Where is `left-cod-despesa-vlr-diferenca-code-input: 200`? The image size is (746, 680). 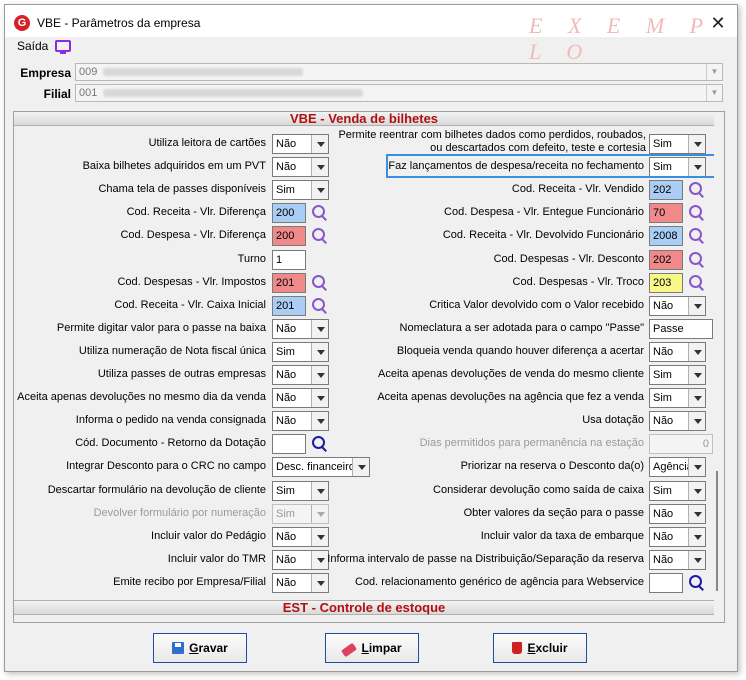 left-cod-despesa-vlr-diferenca-code-input: 200 is located at coordinates (289, 236).